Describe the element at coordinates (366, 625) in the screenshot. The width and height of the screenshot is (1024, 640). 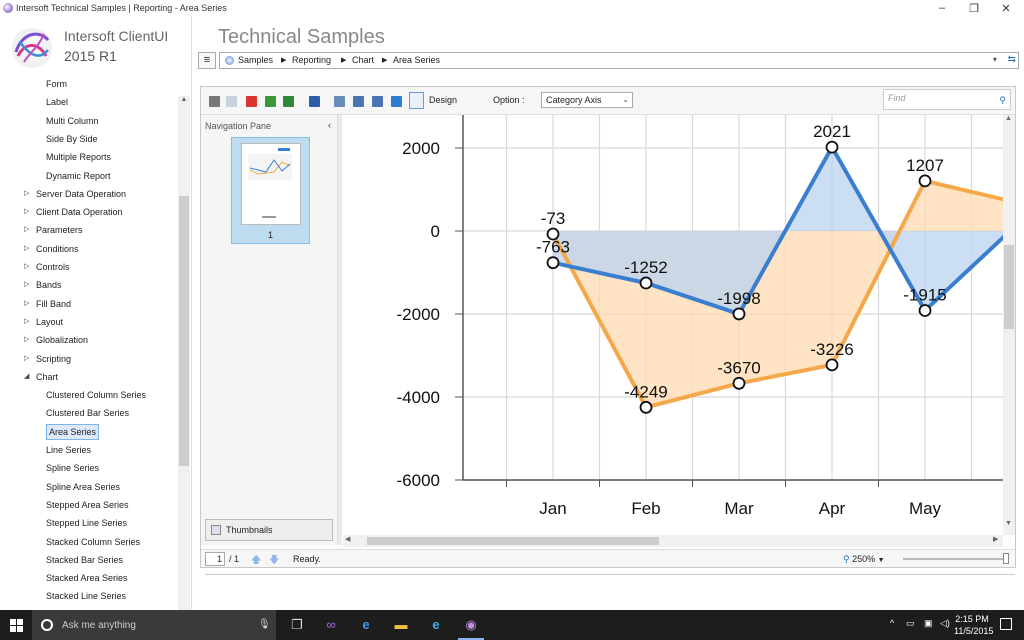
I see `edge-icon: e` at that location.